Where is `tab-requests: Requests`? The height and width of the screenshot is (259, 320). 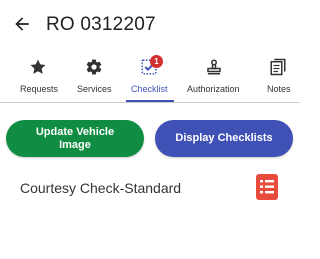 tab-requests: Requests is located at coordinates (39, 77).